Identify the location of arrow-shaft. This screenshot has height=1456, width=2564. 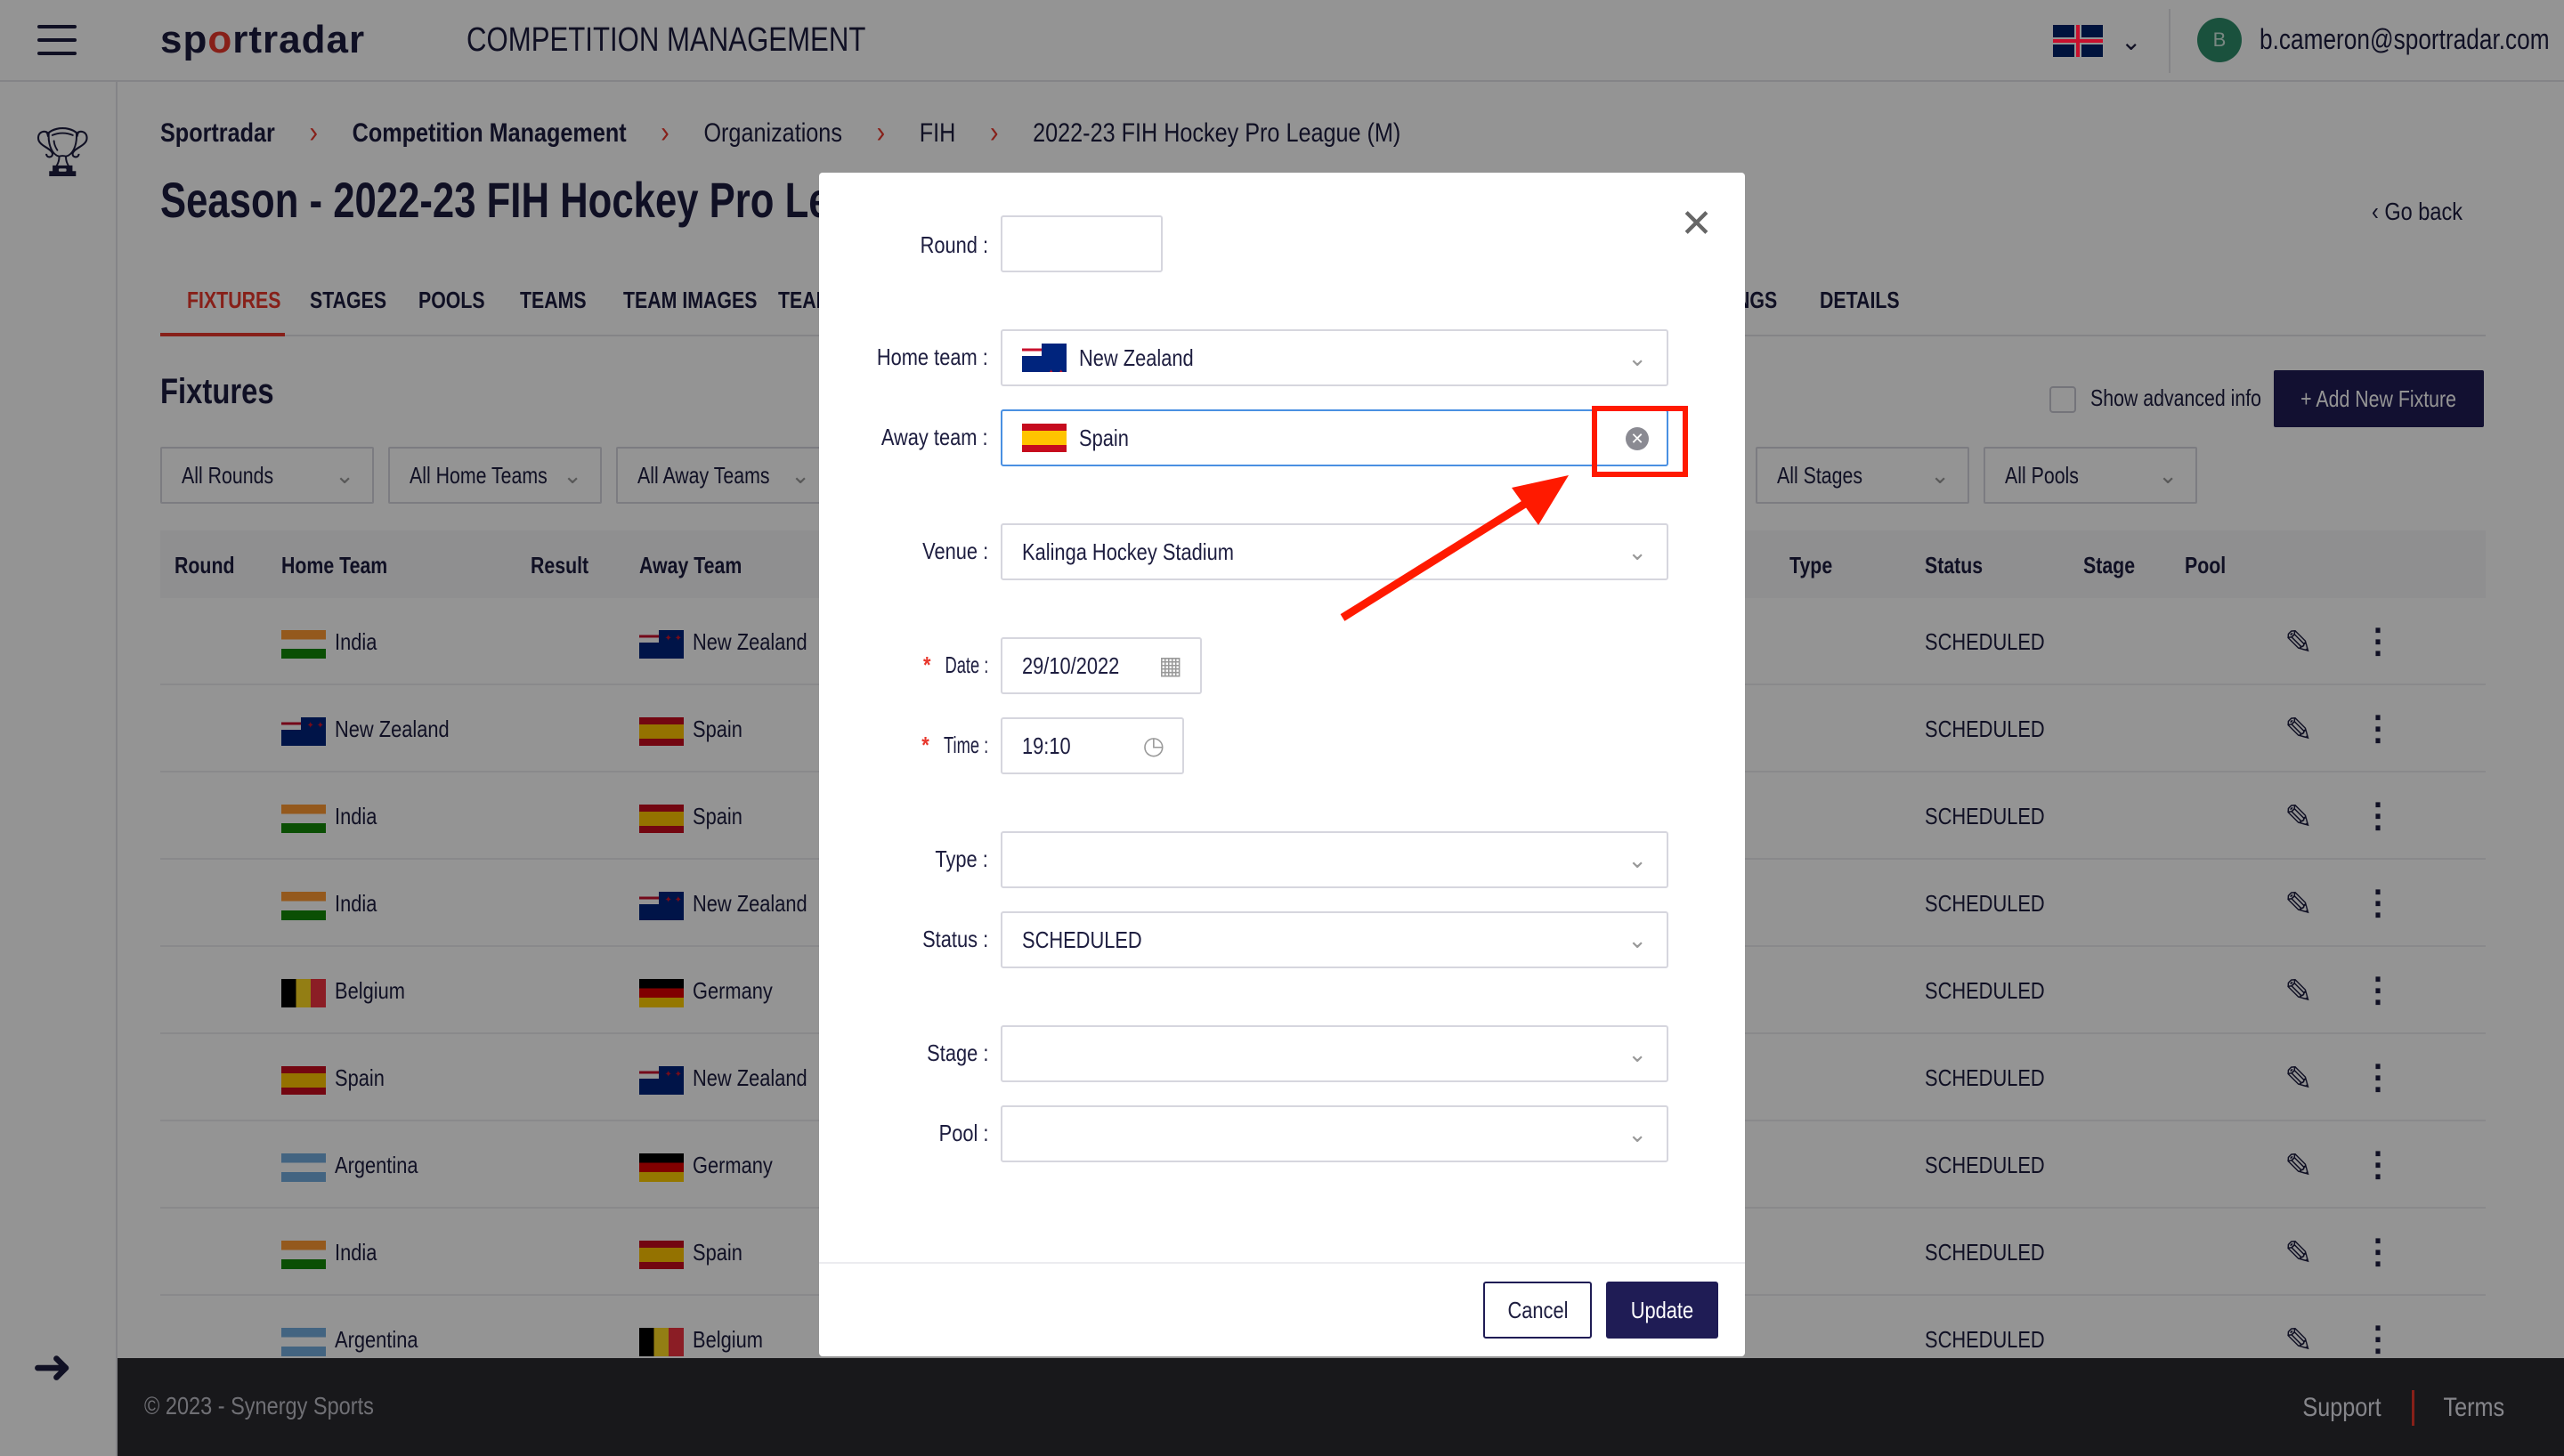
(1435, 559).